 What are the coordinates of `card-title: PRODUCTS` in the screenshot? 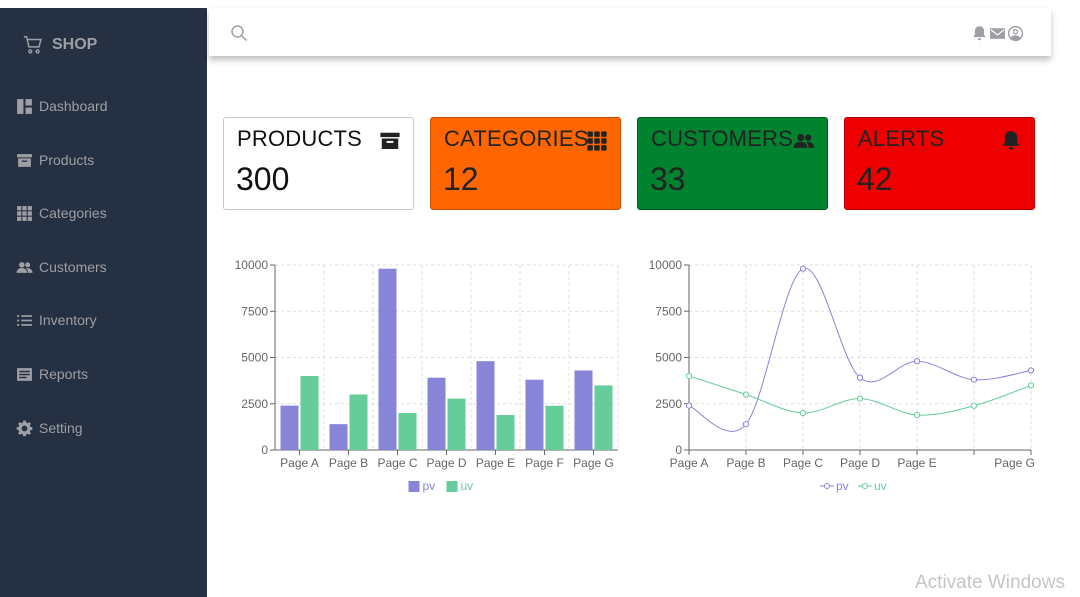 It's located at (300, 138).